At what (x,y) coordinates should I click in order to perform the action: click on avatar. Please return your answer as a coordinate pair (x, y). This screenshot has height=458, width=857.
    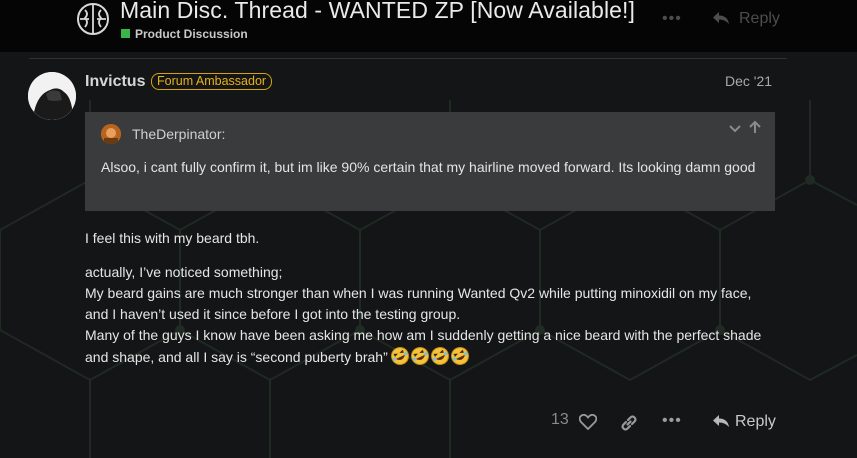
    Looking at the image, I should click on (52, 96).